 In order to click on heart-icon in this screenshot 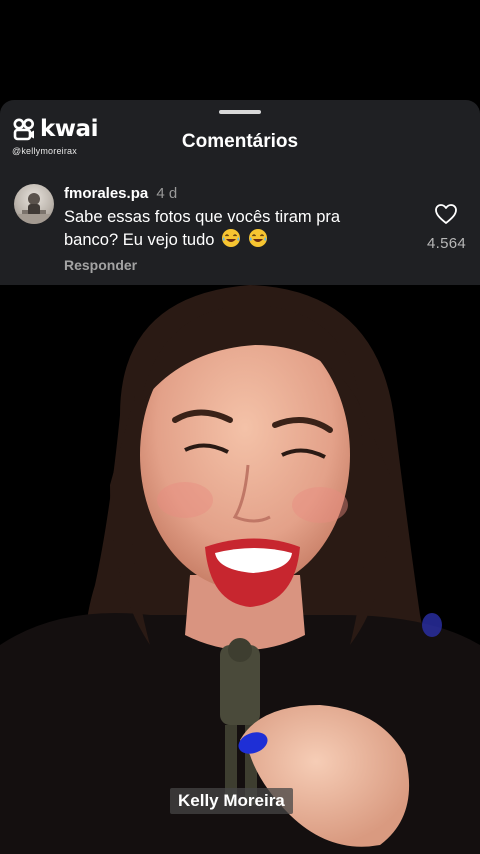, I will do `click(446, 214)`.